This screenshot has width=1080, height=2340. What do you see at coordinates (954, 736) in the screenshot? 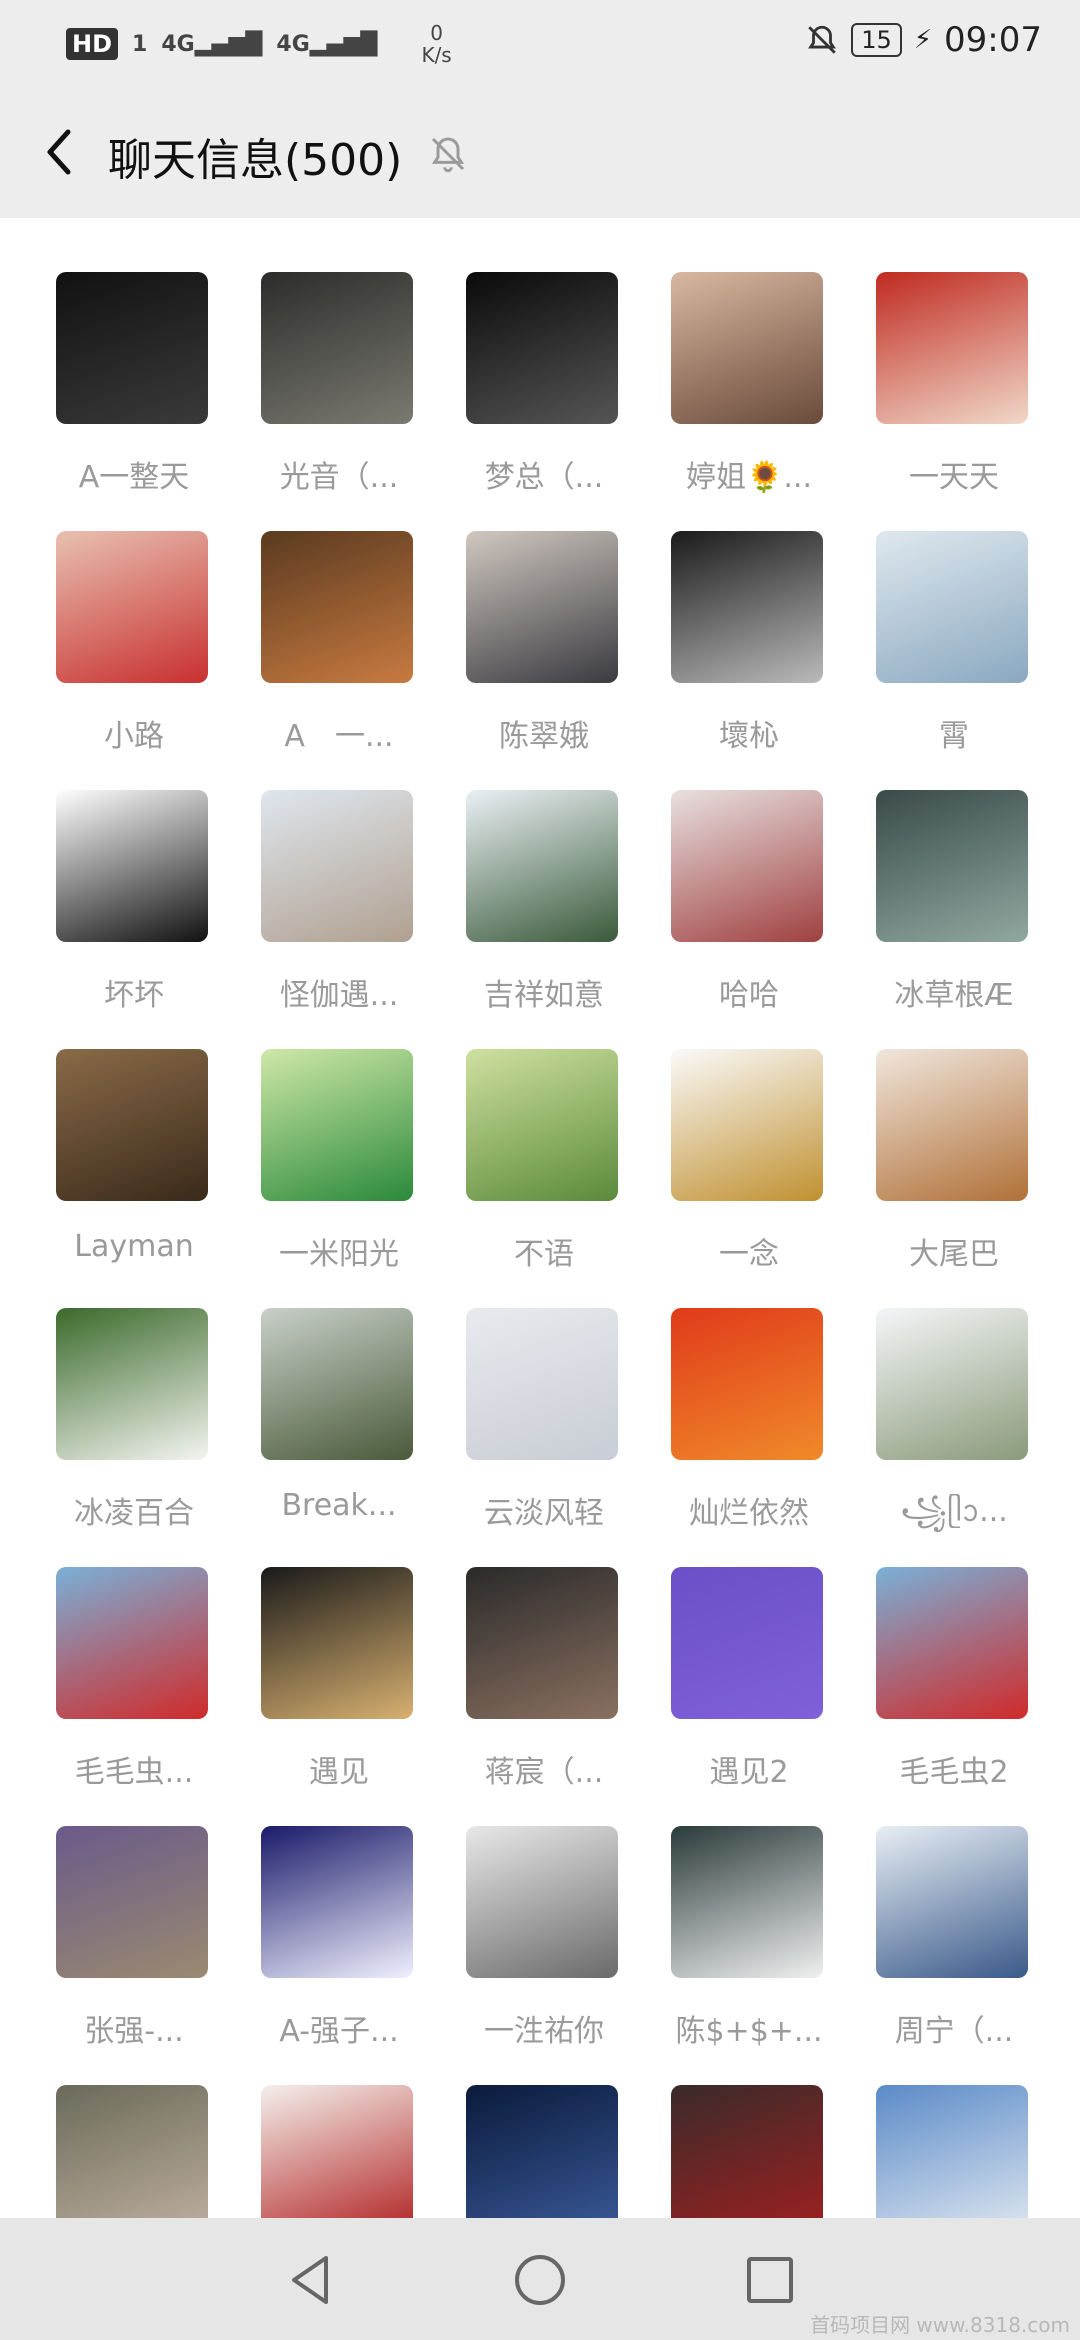
I see `member-name: 霄` at bounding box center [954, 736].